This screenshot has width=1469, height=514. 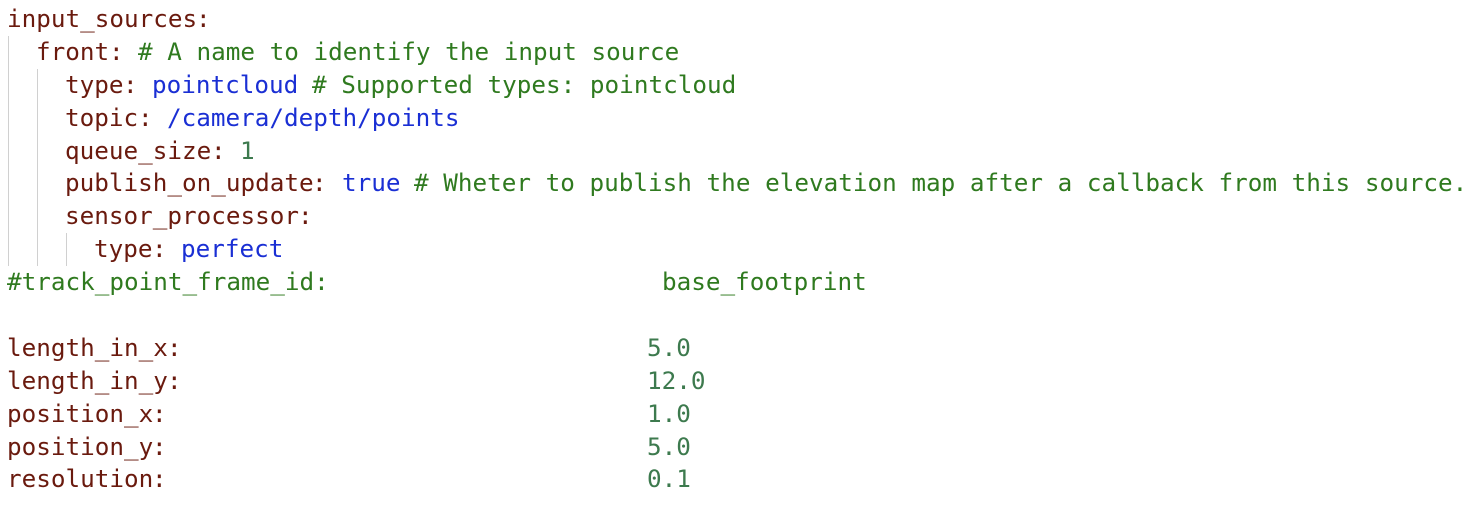 What do you see at coordinates (87, 347) in the screenshot?
I see `yaml-key: length_in_x` at bounding box center [87, 347].